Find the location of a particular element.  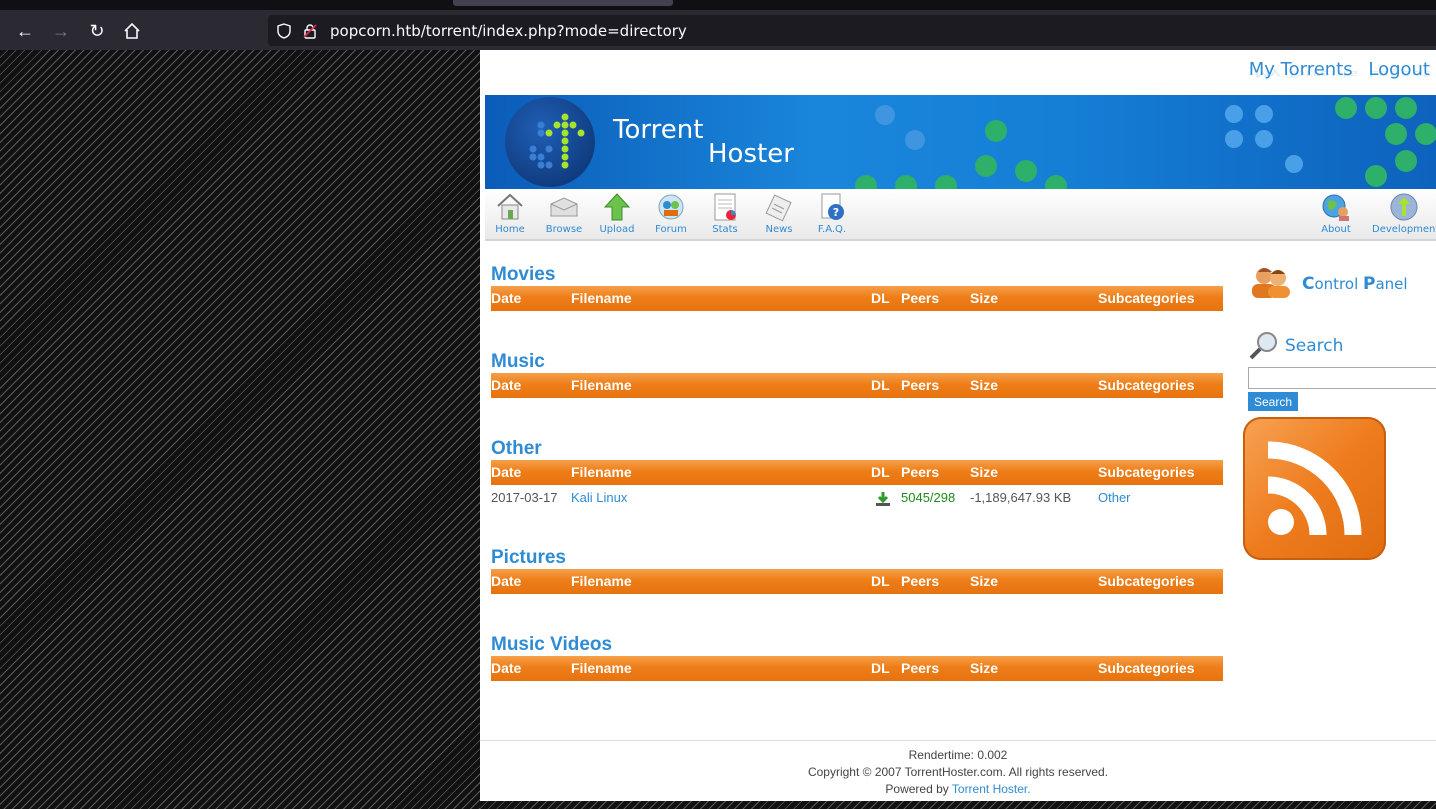

category-title: Music Videos is located at coordinates (552, 644).